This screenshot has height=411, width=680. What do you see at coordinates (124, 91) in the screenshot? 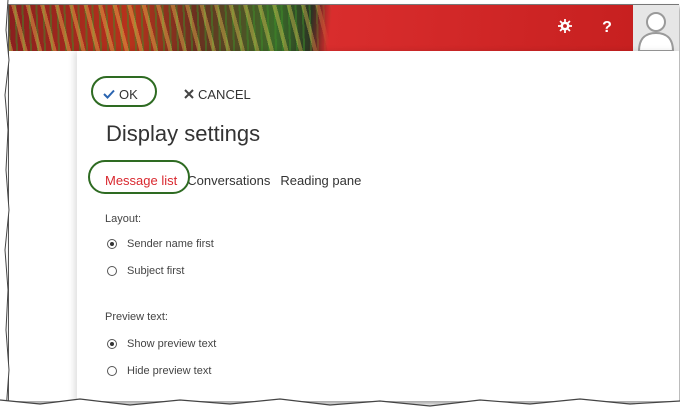
I see `ok-highlight-annotation` at bounding box center [124, 91].